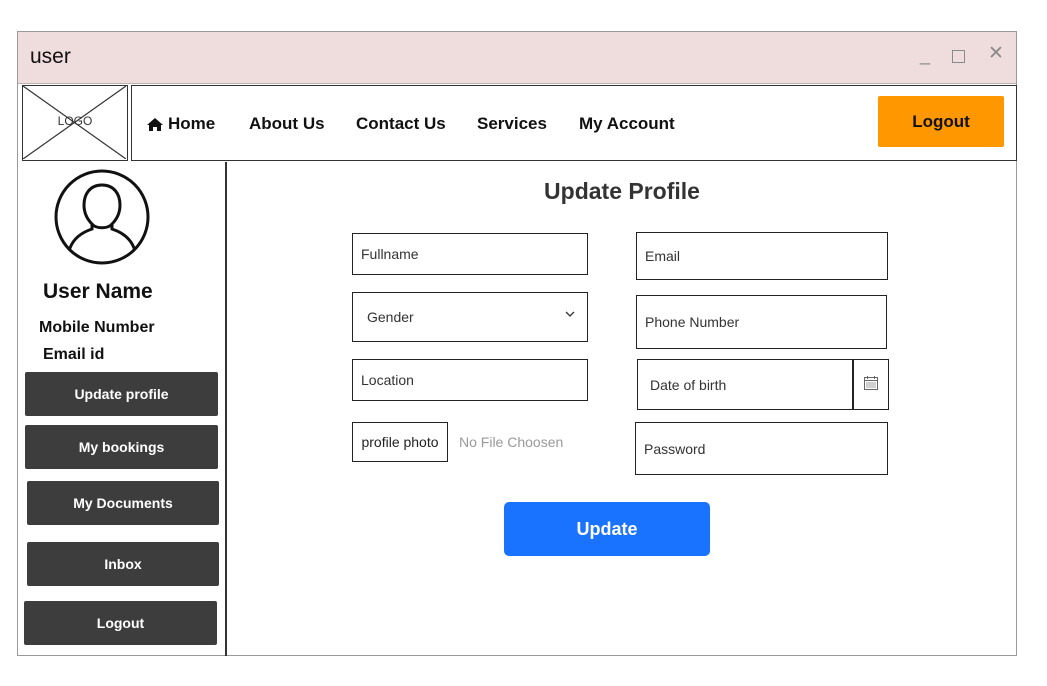 This screenshot has height=686, width=1047. I want to click on my-documents-button: My Documents, so click(123, 503).